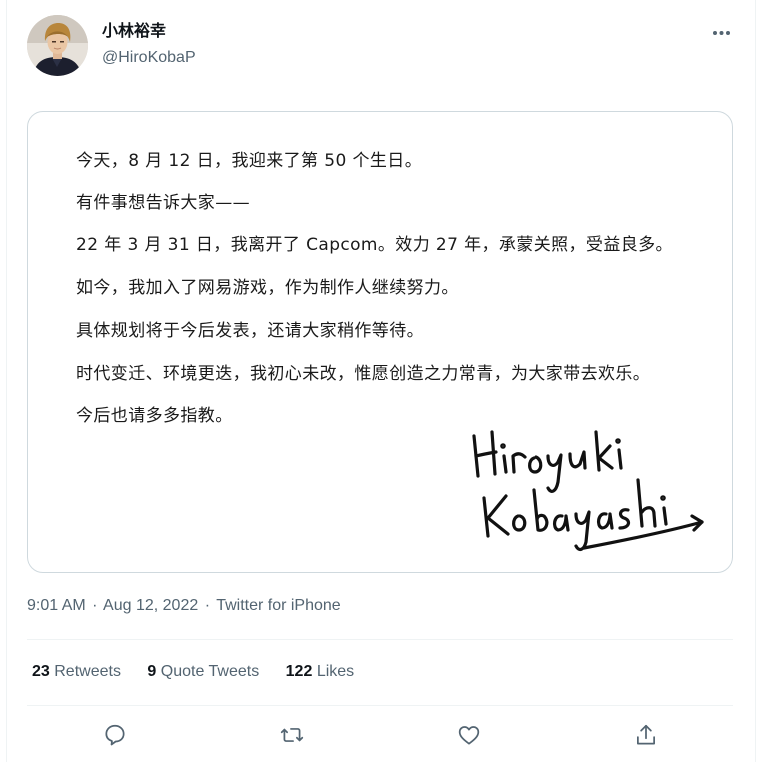 This screenshot has width=767, height=762. I want to click on letter-line-2: 有件事想告诉大家——, so click(163, 203).